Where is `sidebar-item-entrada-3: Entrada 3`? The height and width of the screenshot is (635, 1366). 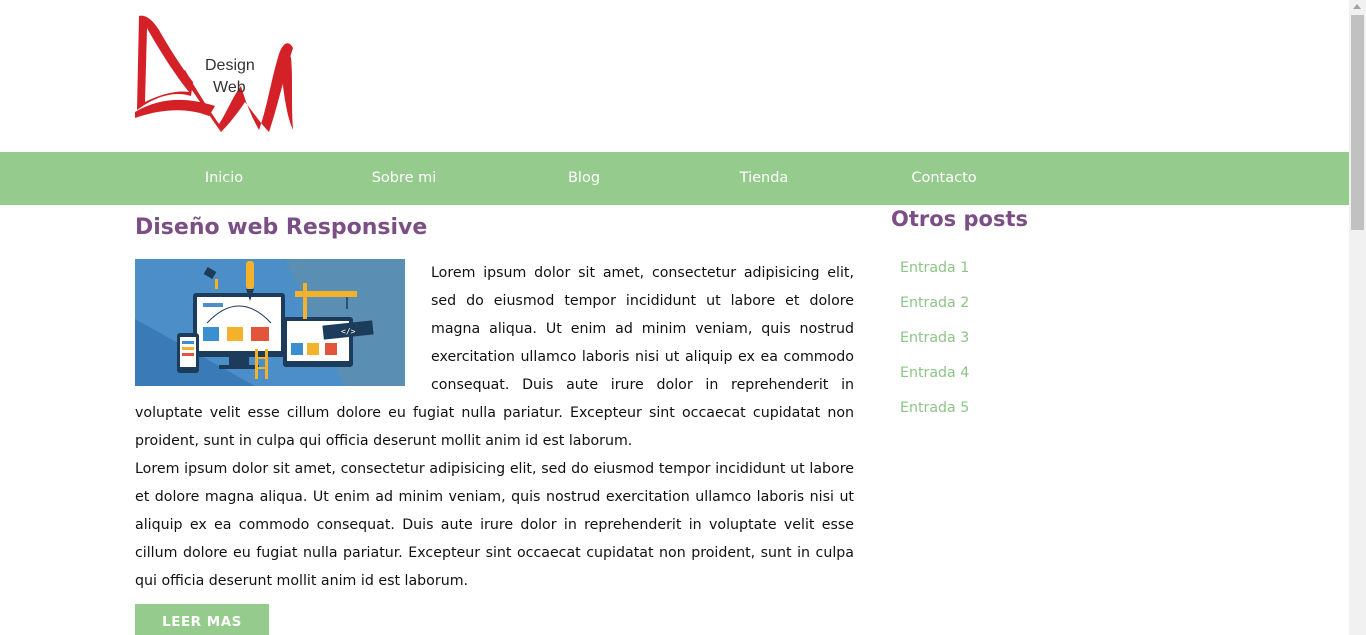
sidebar-item-entrada-3: Entrada 3 is located at coordinates (934, 345).